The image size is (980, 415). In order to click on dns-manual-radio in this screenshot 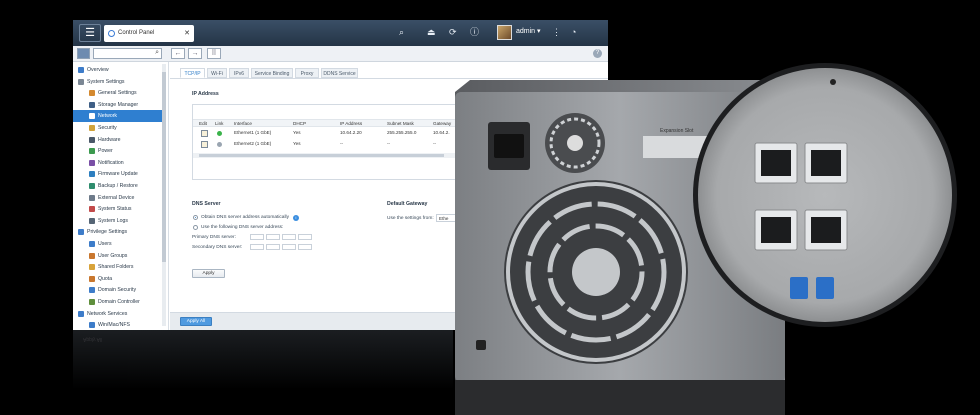, I will do `click(195, 227)`.